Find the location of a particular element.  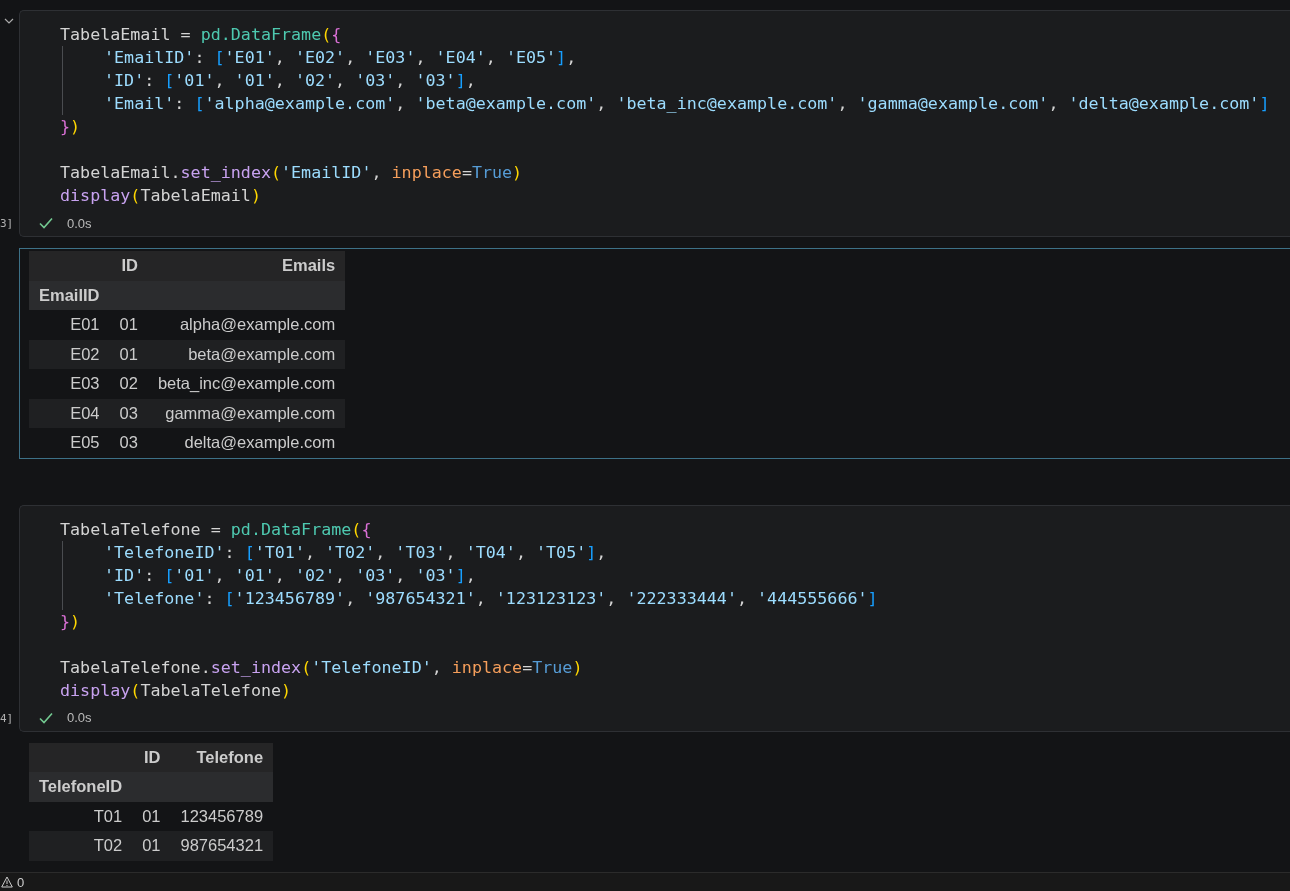

code-line: 'TelefoneID': ['T01', 'T02', 'T03', 'T04', 'T05'], is located at coordinates (676, 552).